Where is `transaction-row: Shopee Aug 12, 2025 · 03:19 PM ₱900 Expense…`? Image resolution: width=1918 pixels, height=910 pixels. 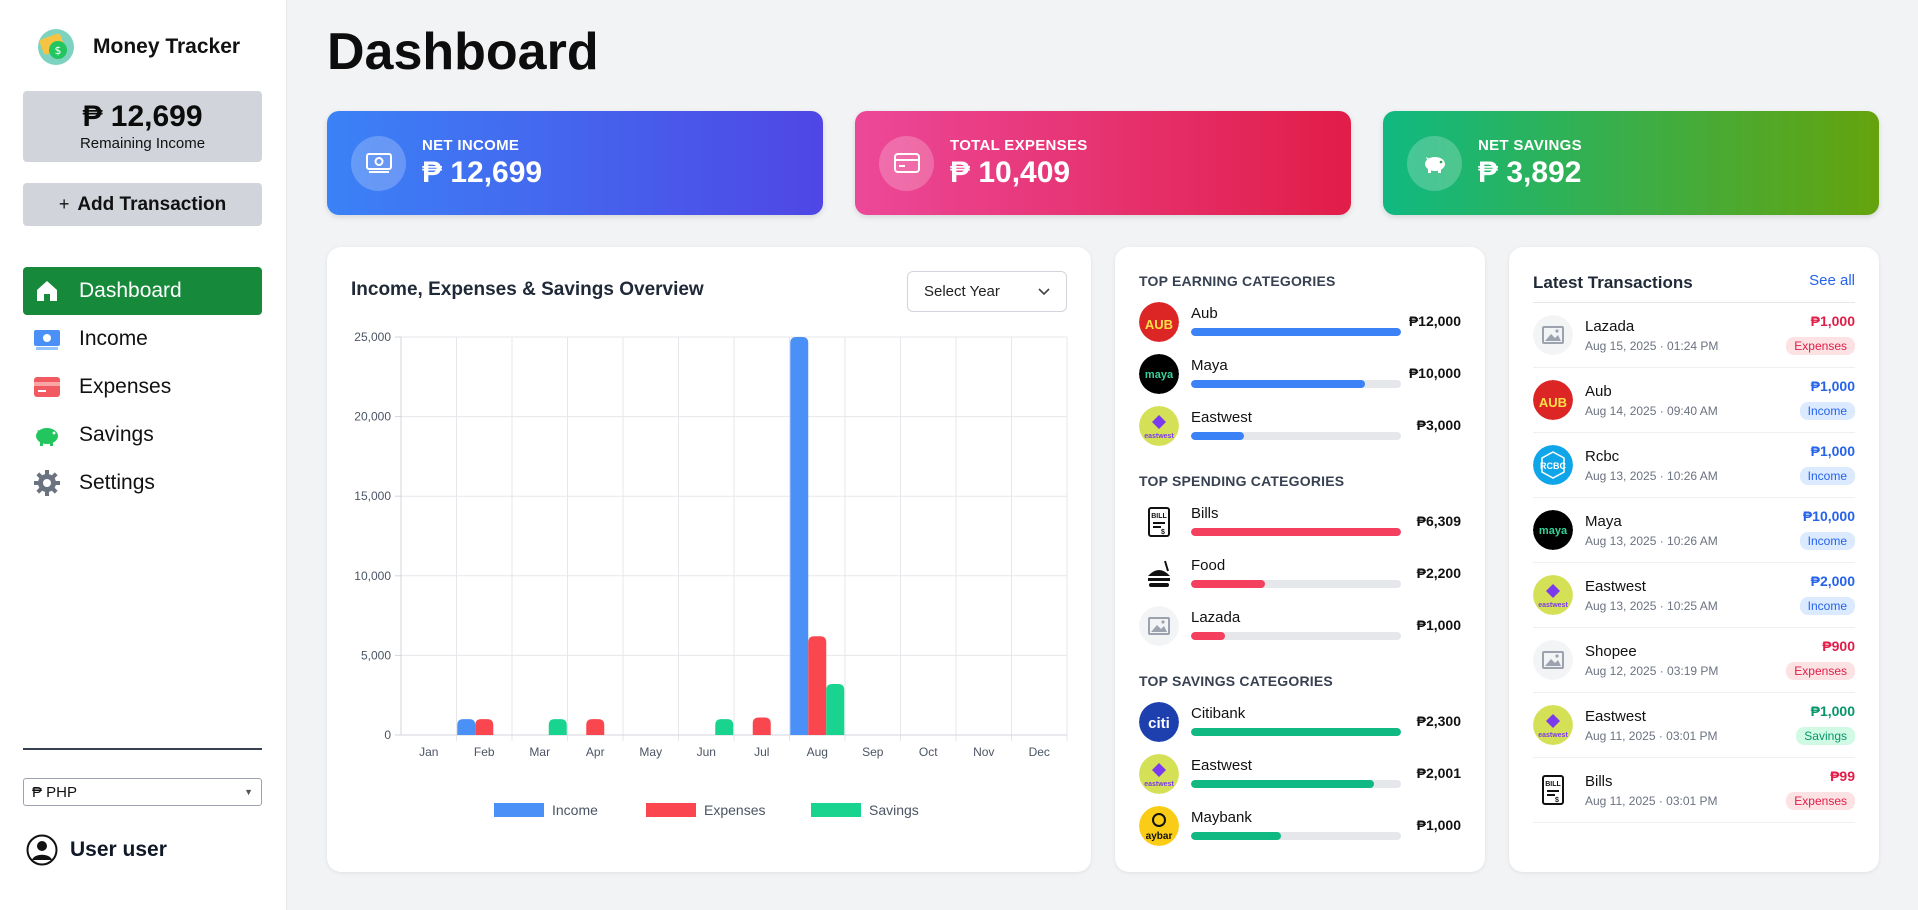 transaction-row: Shopee Aug 12, 2025 · 03:19 PM ₱900 Expense… is located at coordinates (1694, 660).